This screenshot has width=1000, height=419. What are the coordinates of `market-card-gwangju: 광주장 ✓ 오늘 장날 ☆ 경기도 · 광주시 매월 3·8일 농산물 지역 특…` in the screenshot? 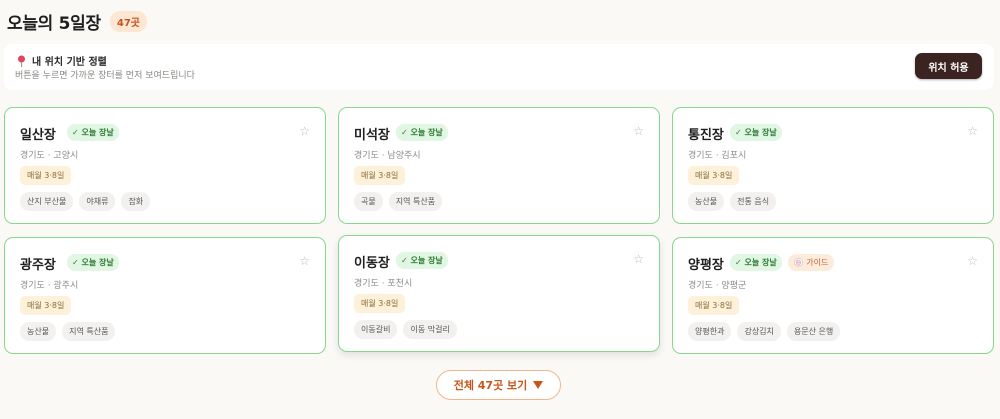 It's located at (165, 295).